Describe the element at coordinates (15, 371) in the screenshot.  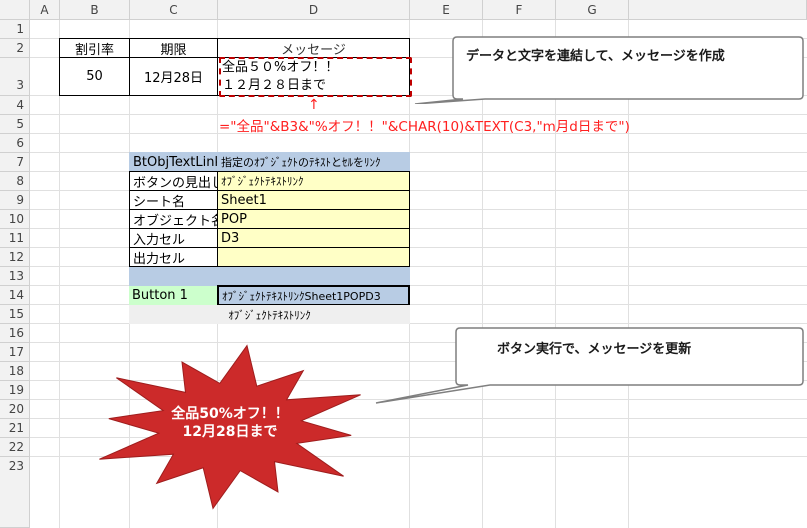
I see `row-header-18: 18` at that location.